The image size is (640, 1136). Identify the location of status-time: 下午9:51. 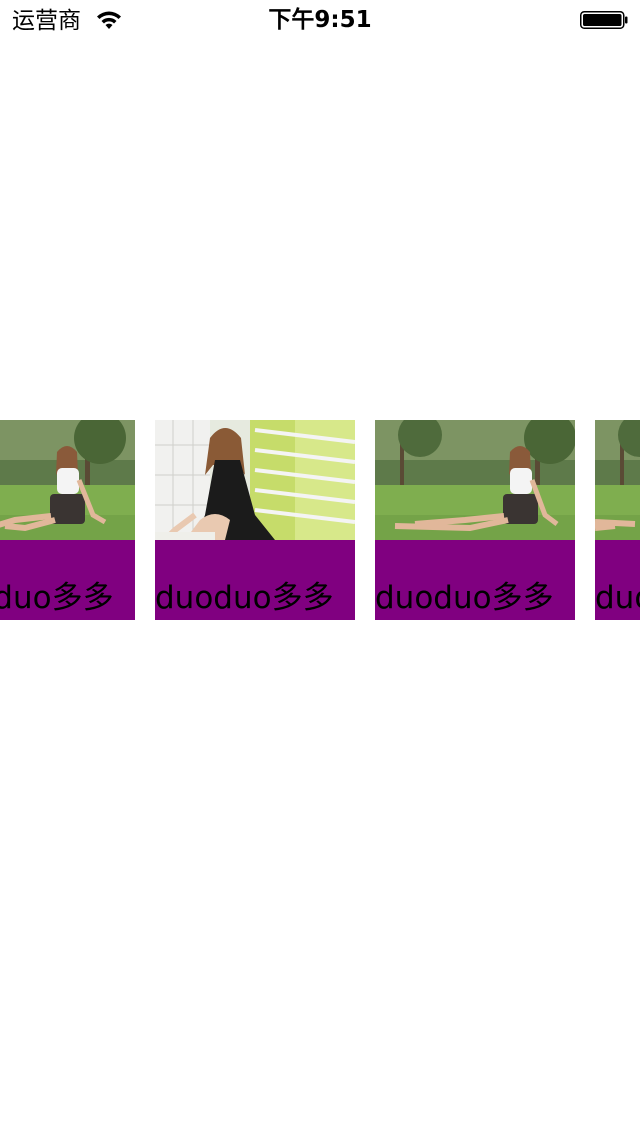
(320, 20).